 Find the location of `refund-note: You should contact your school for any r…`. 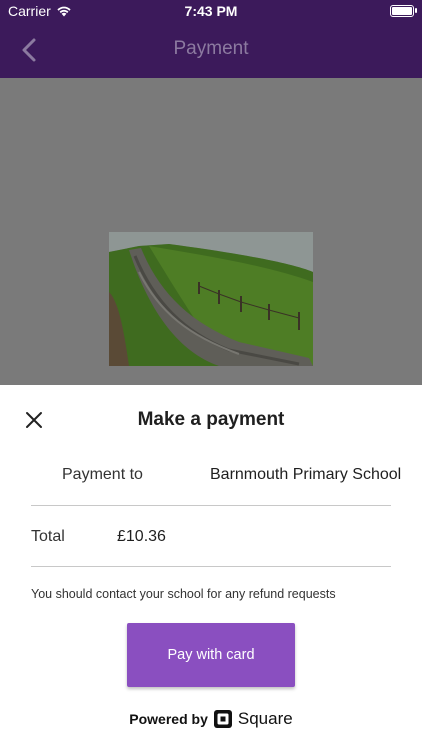

refund-note: You should contact your school for any r… is located at coordinates (183, 594).